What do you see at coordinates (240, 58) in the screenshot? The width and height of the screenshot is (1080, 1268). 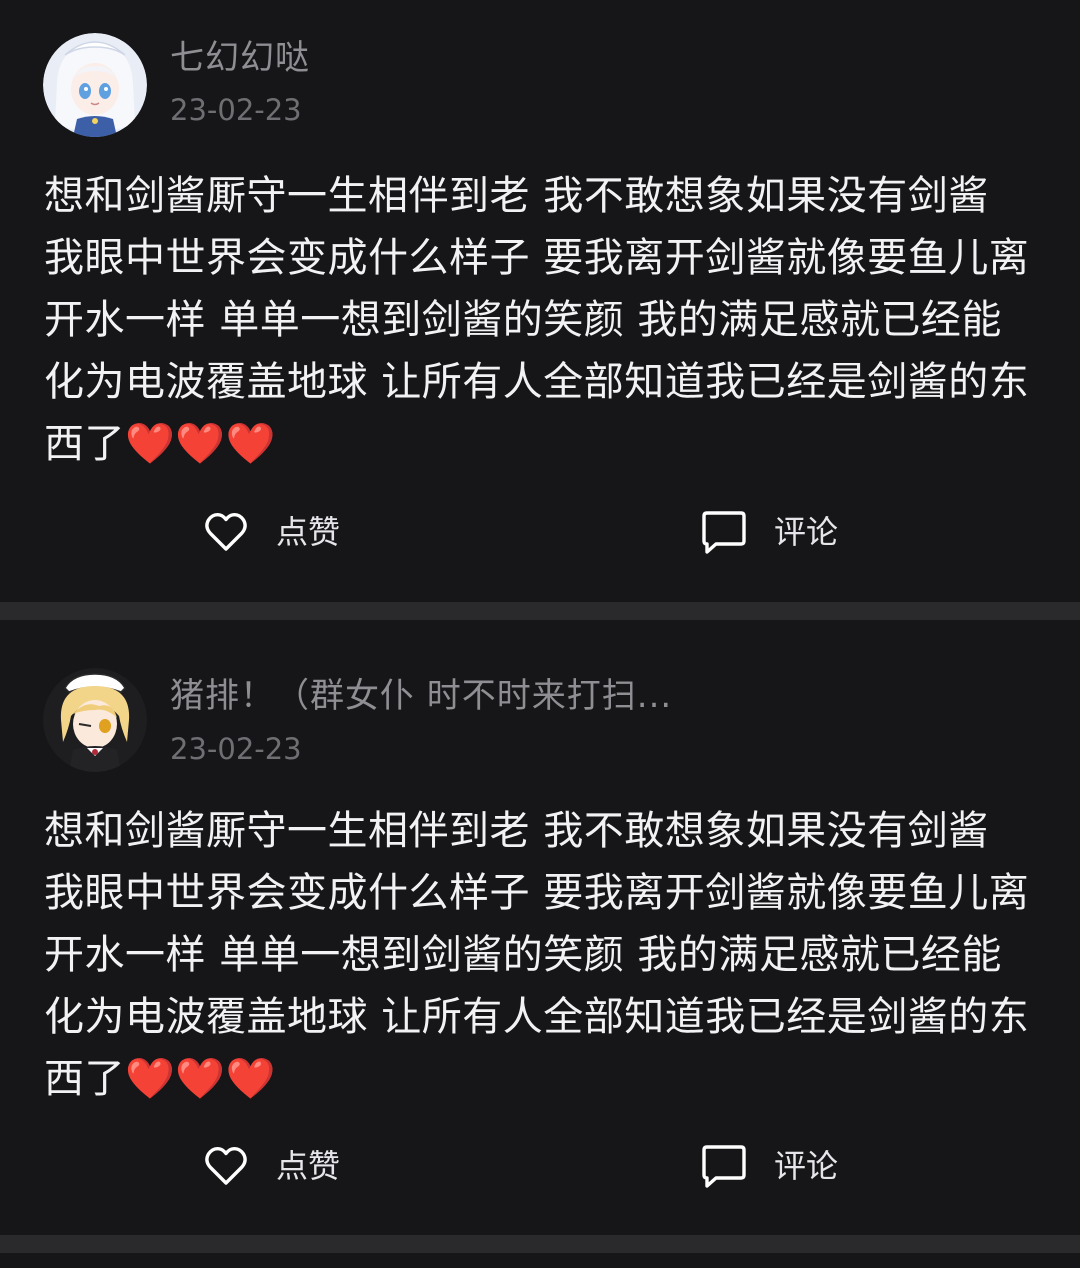 I see `username: 七幻幻哒` at bounding box center [240, 58].